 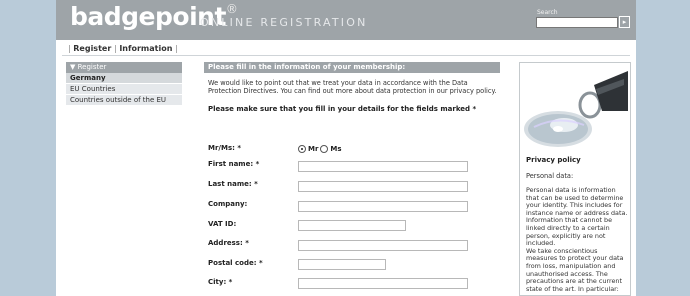 I want to click on company-input, so click(x=383, y=206).